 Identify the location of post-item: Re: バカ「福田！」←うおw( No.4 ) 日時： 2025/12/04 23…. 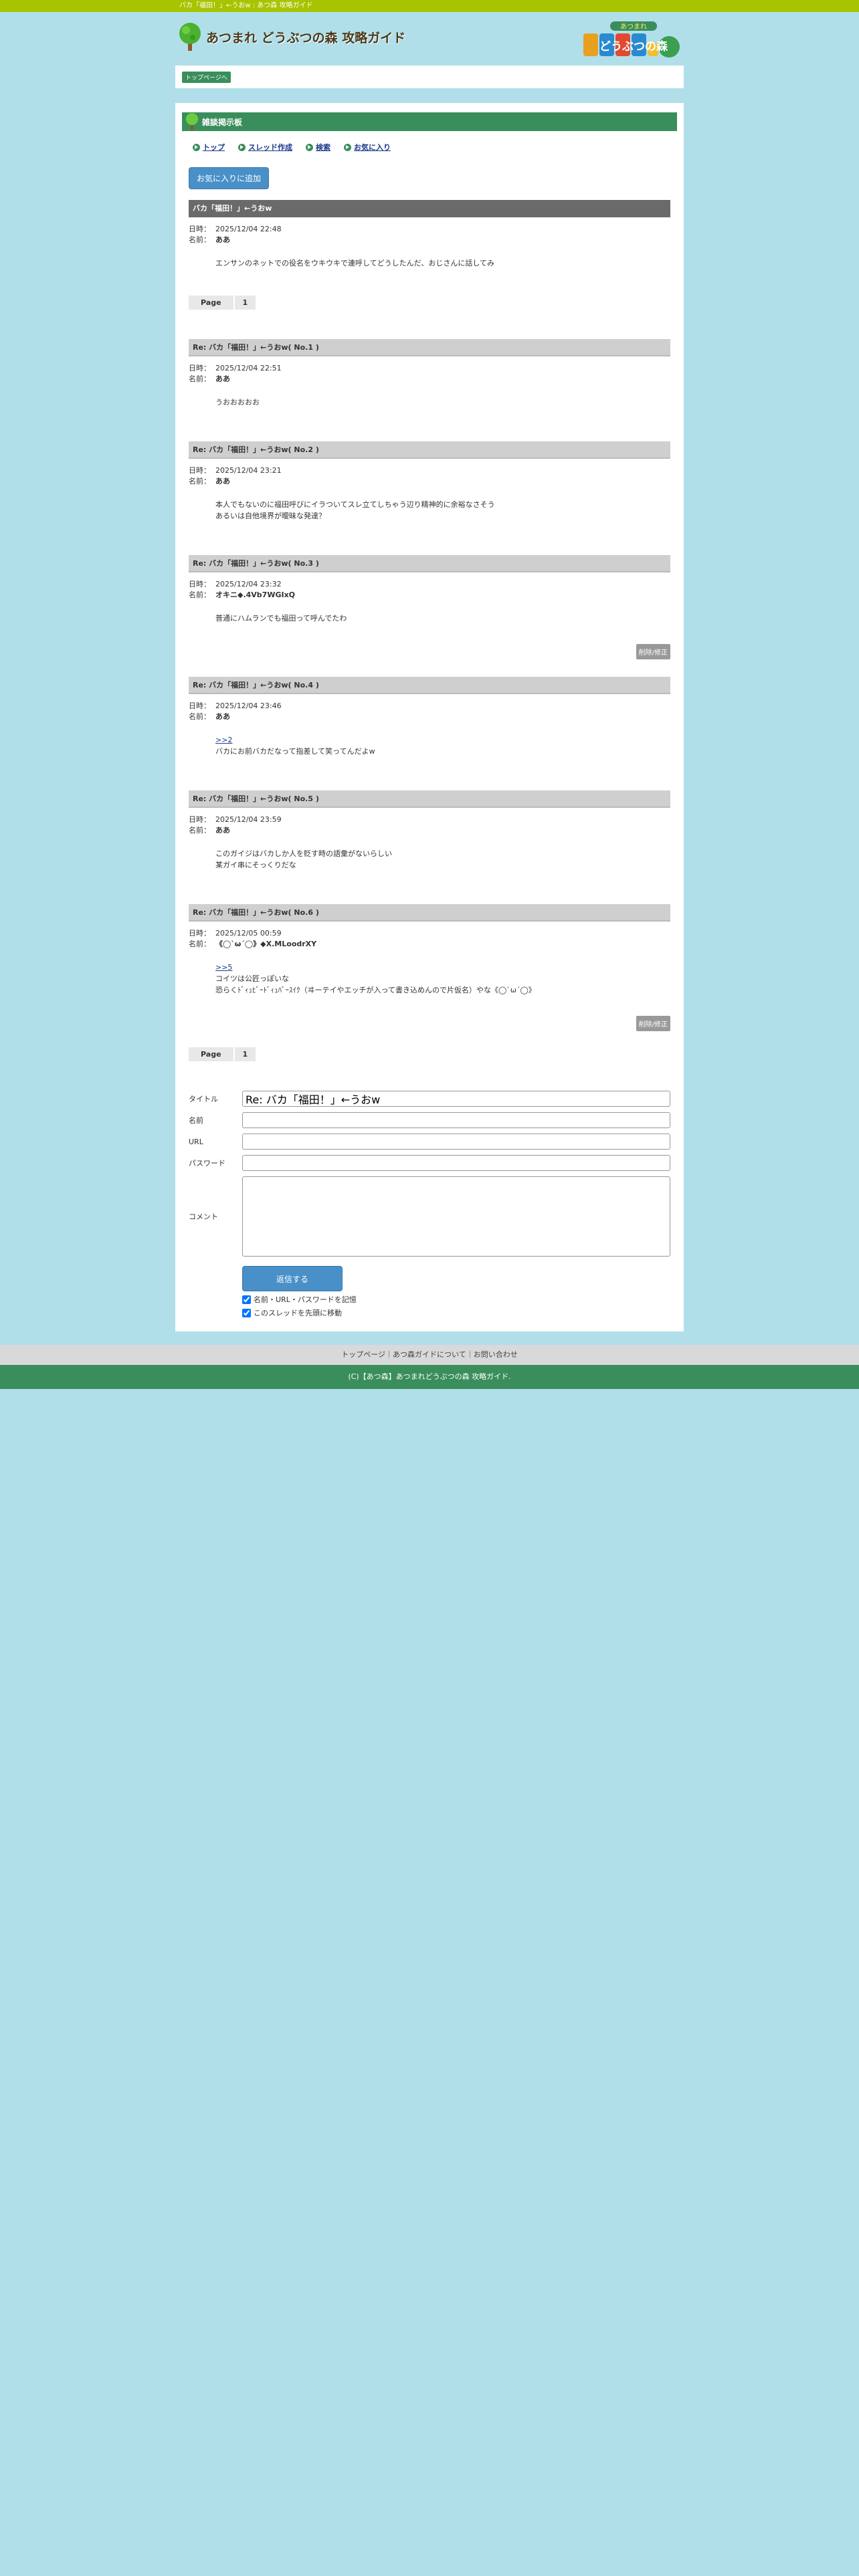
(429, 717).